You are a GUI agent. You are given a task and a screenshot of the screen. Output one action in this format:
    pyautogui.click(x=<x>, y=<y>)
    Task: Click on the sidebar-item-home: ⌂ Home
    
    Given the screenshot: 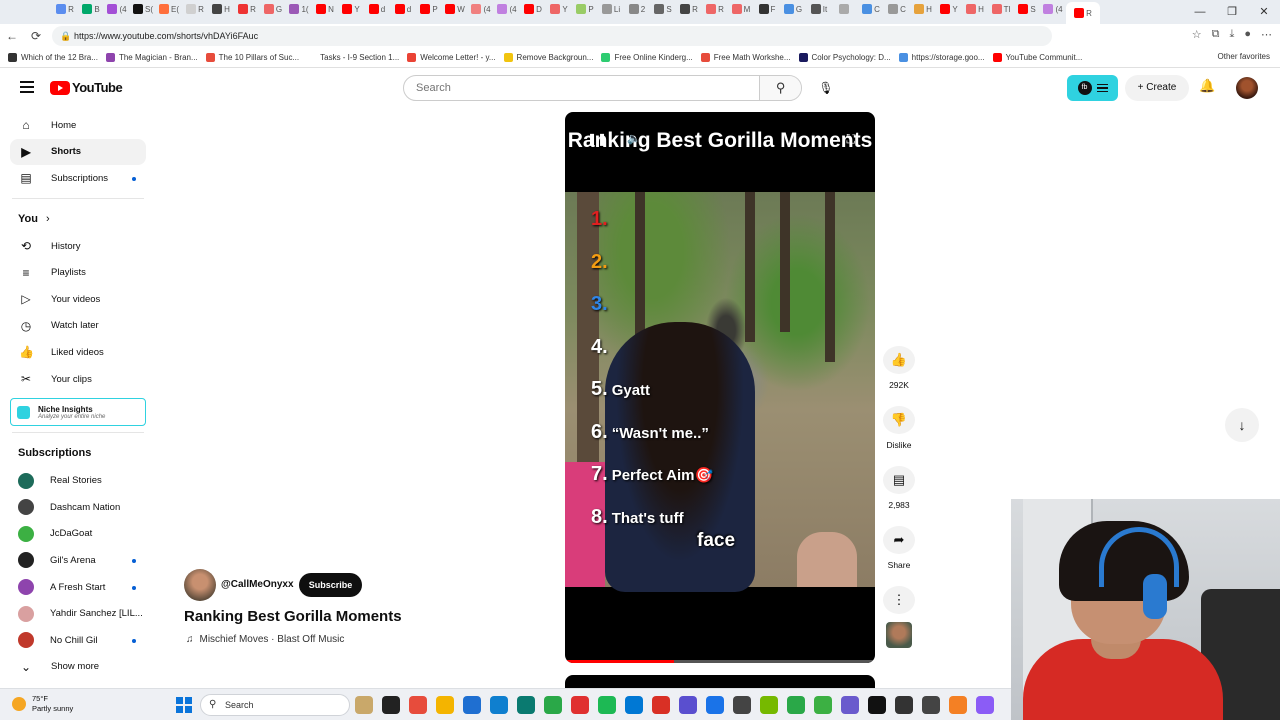 What is the action you would take?
    pyautogui.click(x=78, y=125)
    